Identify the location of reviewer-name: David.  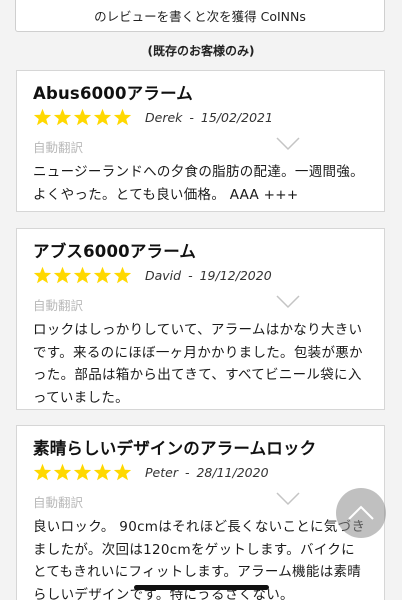
(163, 275).